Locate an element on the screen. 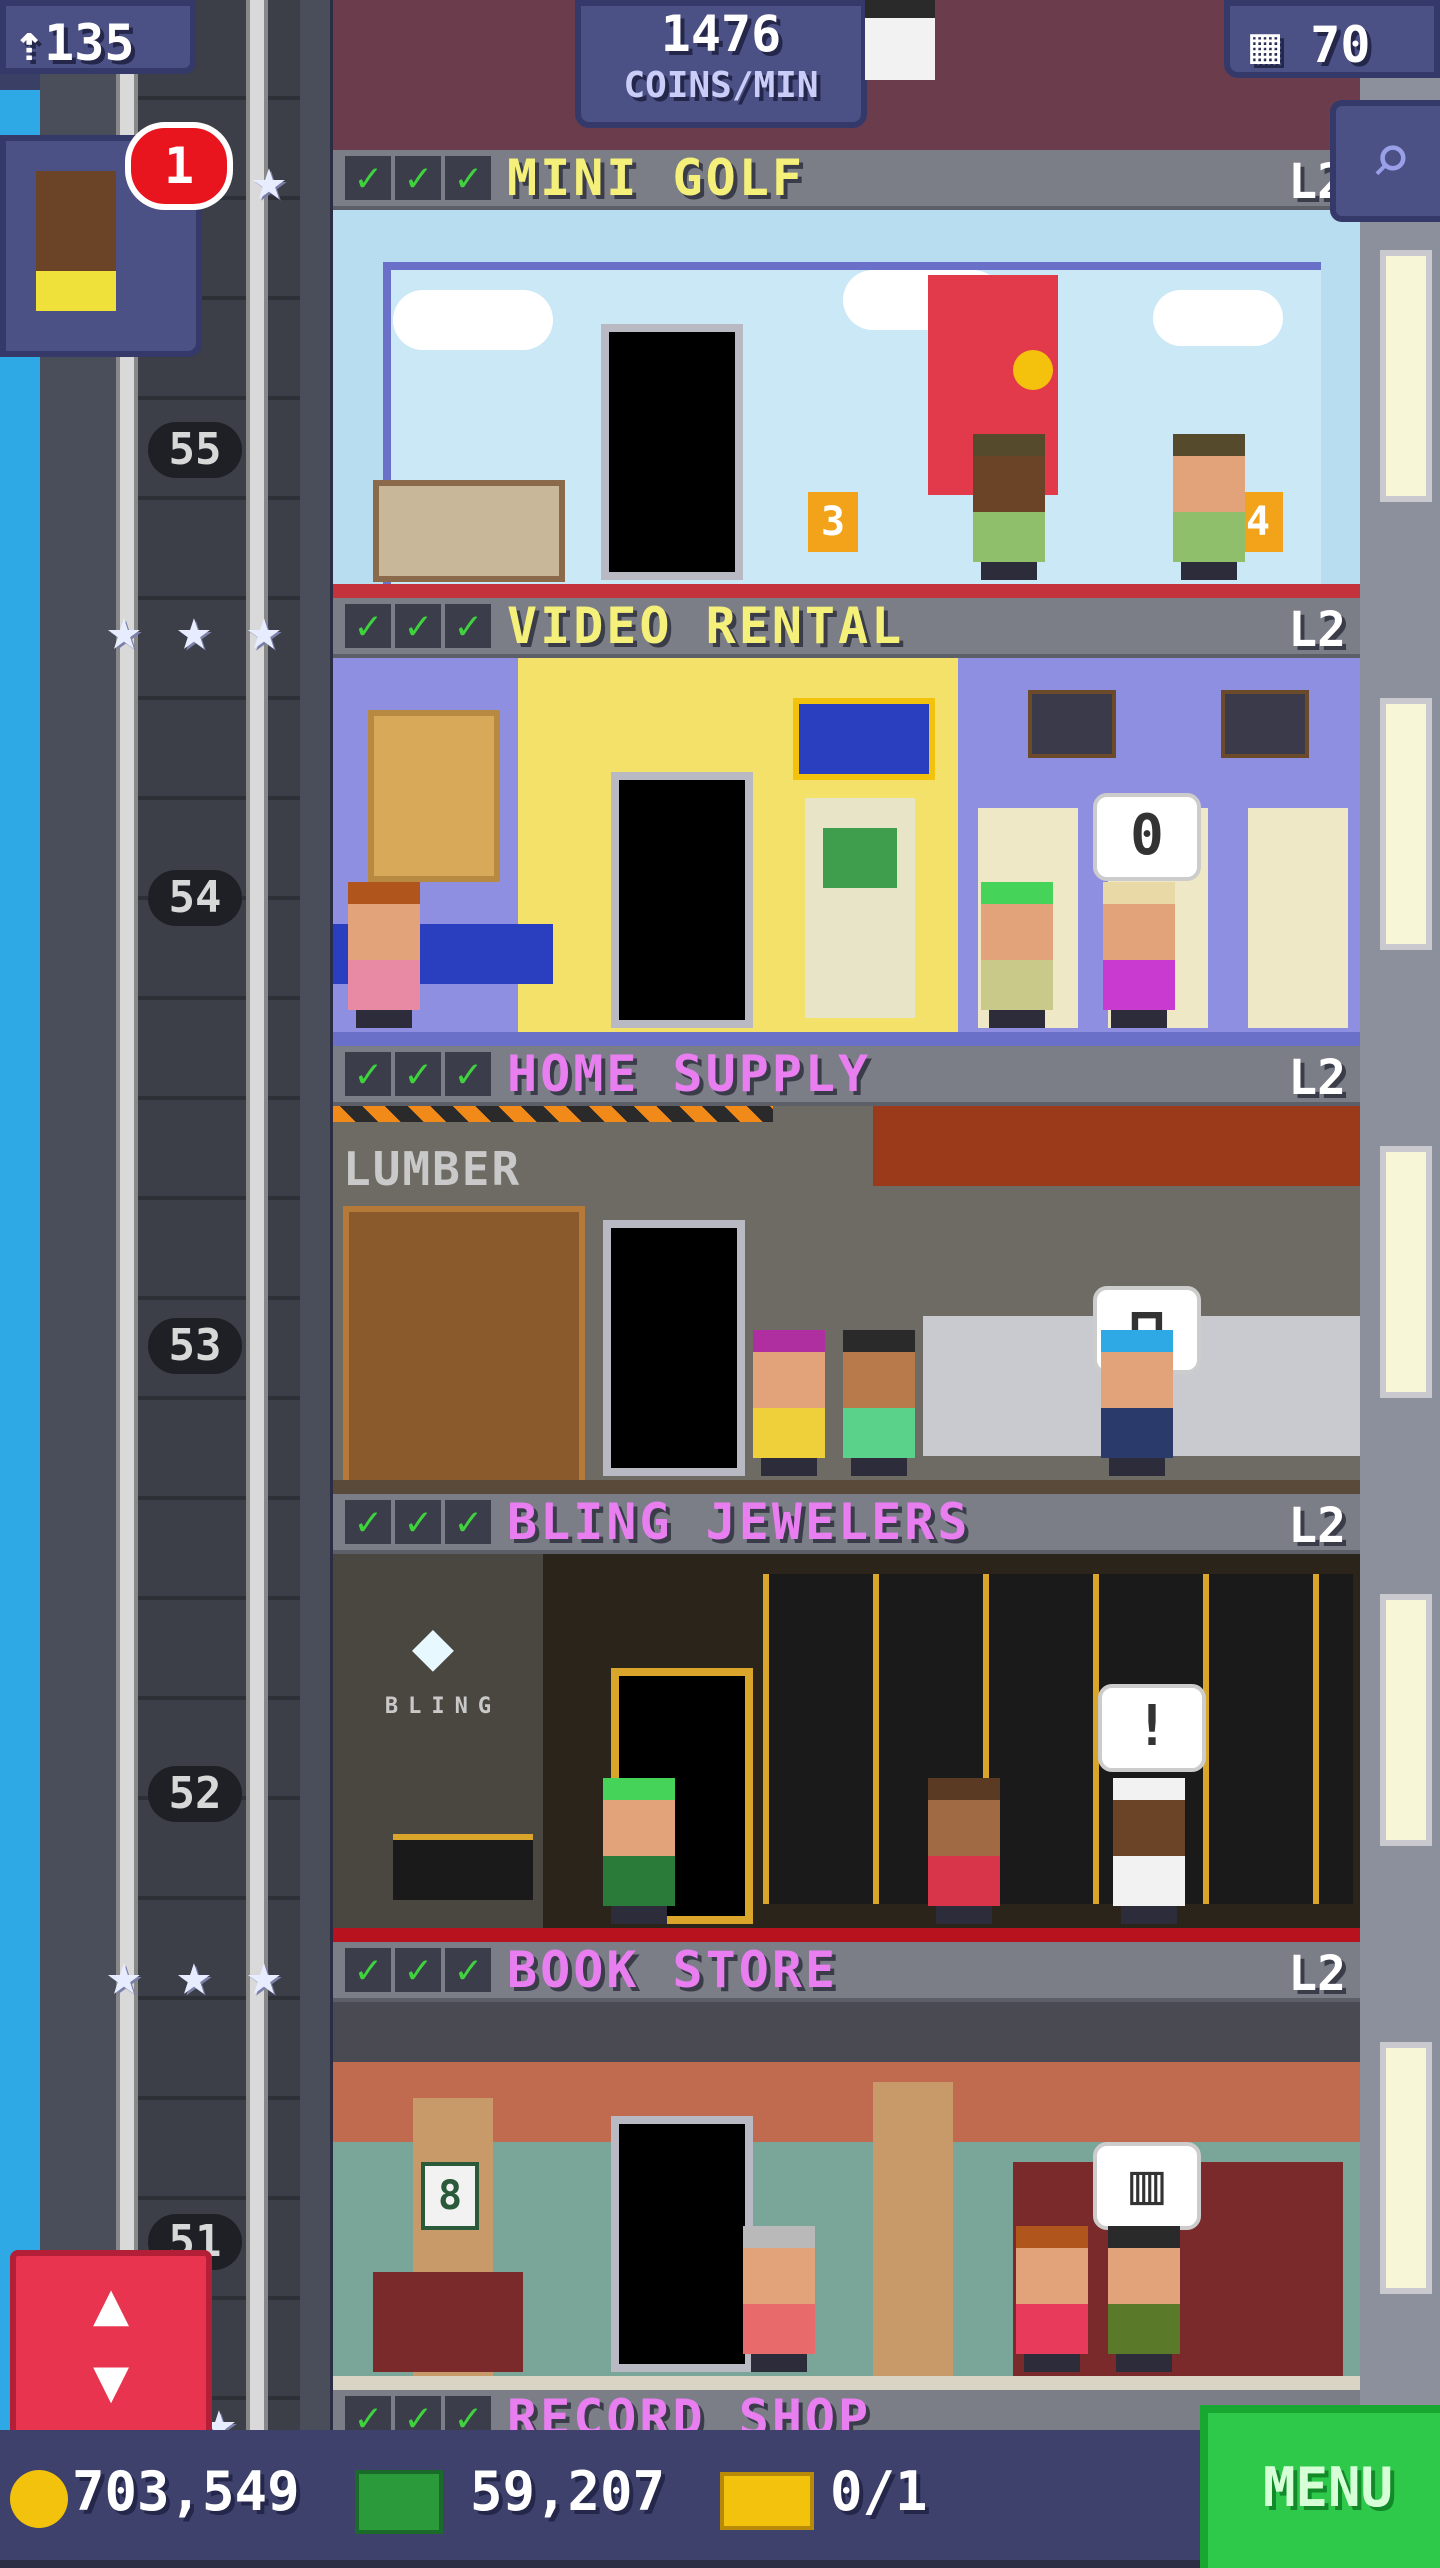  star-marker-52: ★ ★ ★ is located at coordinates (194, 1975).